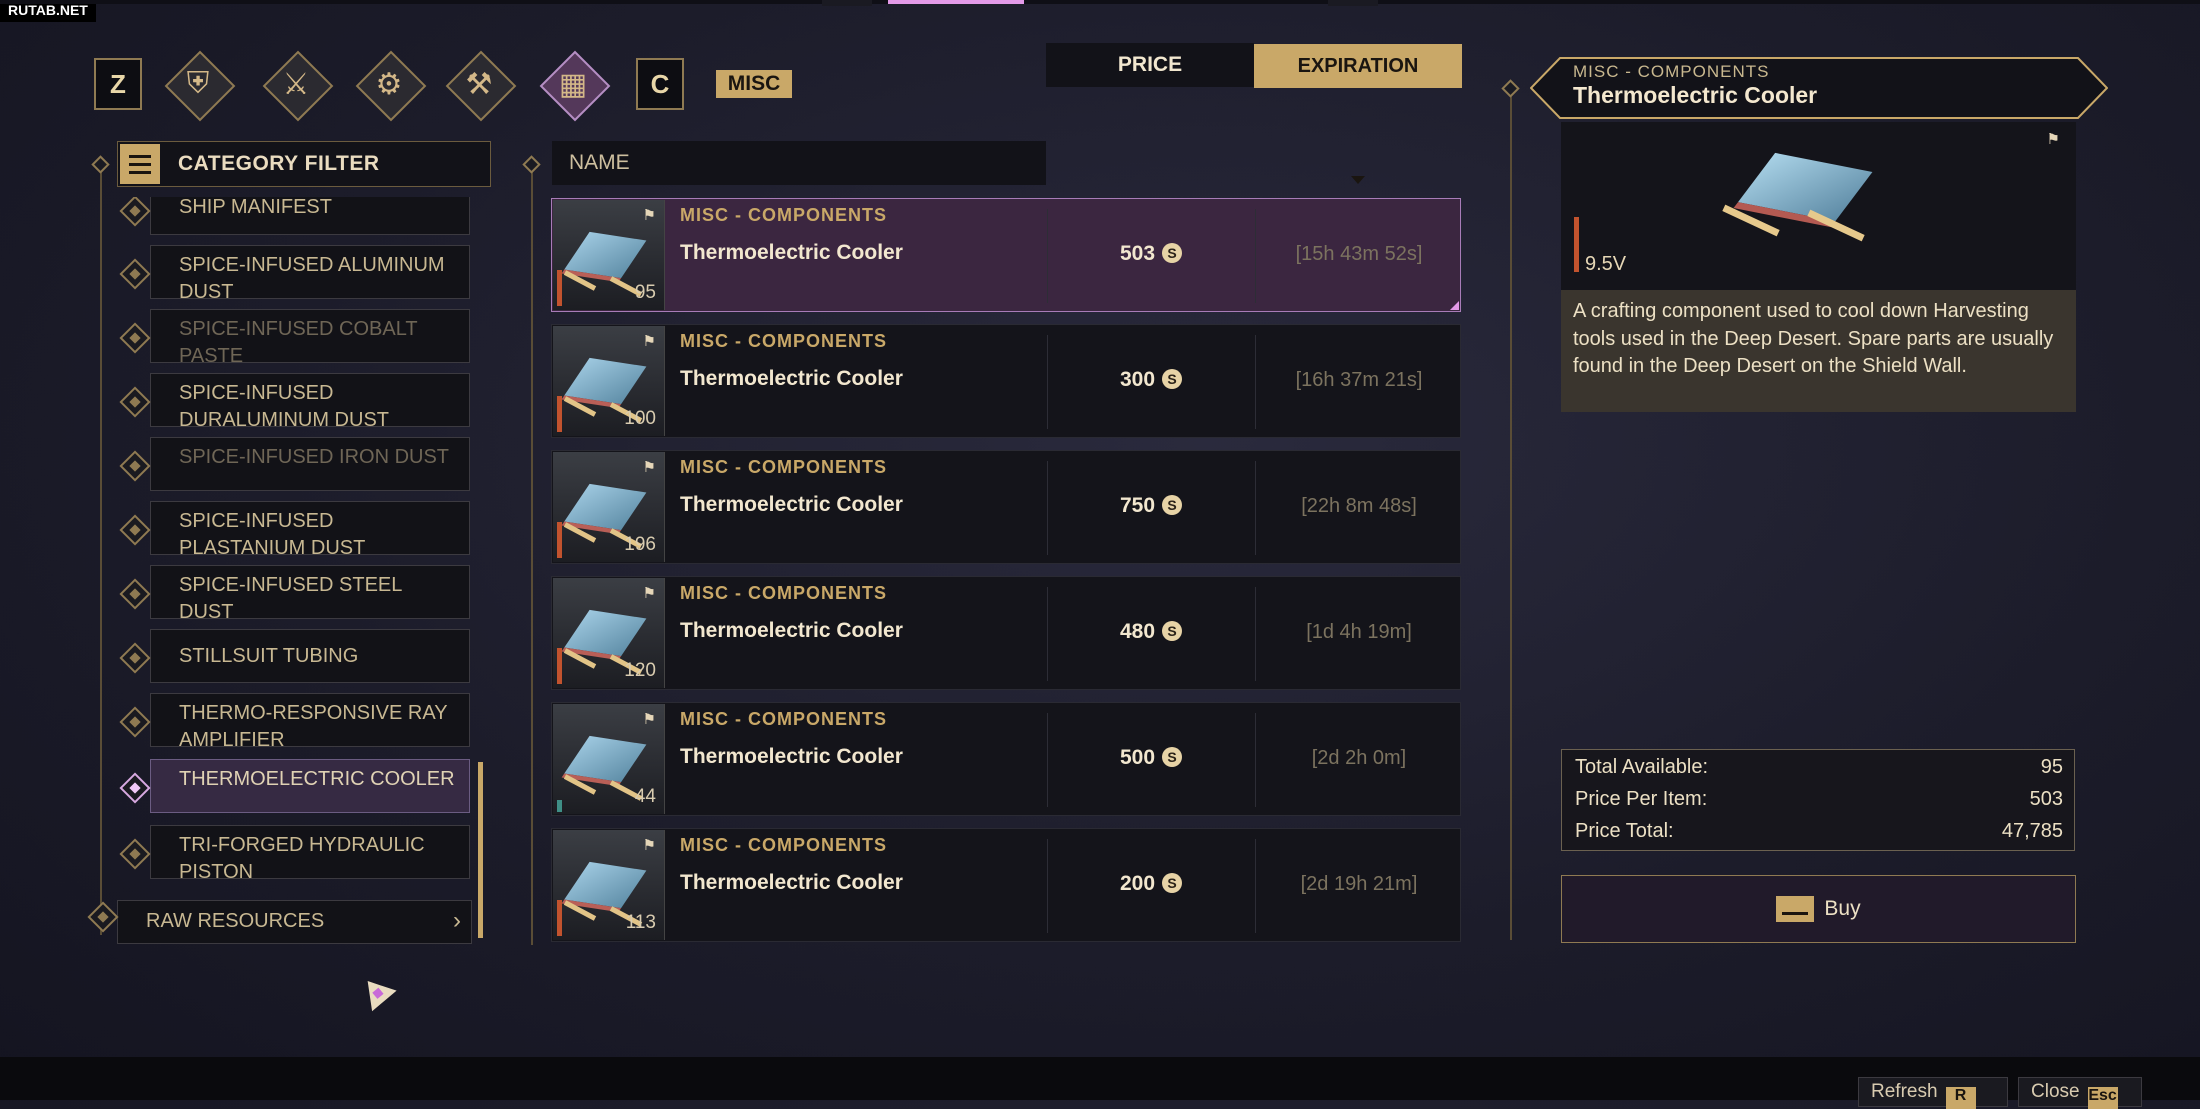  I want to click on column-header-price: PRICE, so click(1150, 65).